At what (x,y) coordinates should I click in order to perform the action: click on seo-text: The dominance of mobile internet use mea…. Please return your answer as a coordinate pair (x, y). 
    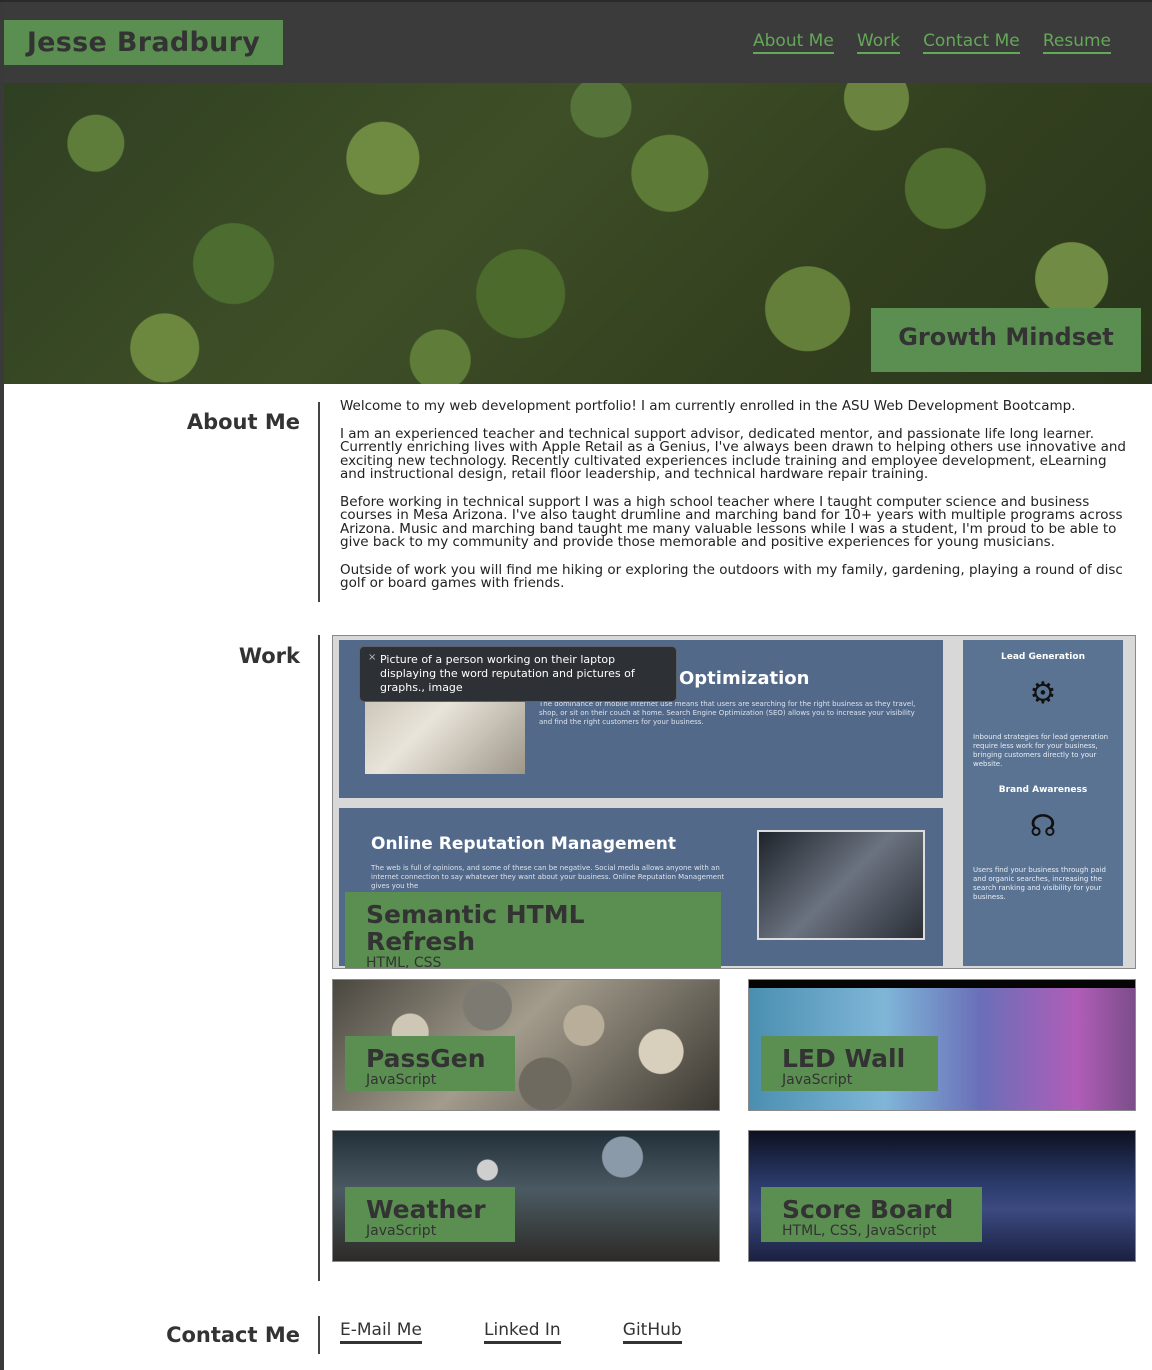
    Looking at the image, I should click on (727, 713).